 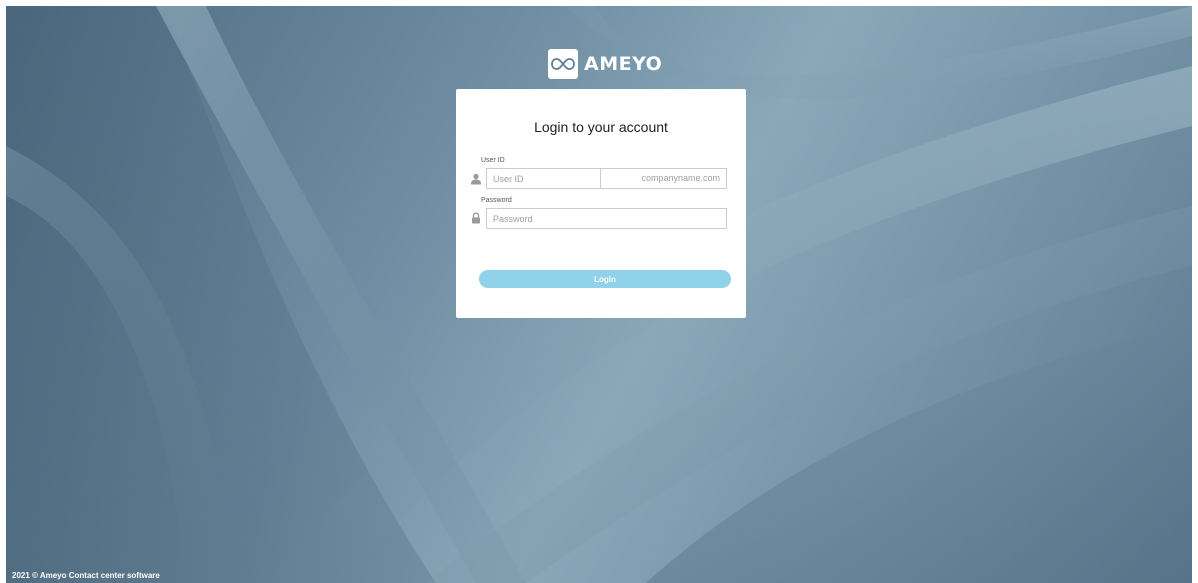 I want to click on lock-icon, so click(x=476, y=217).